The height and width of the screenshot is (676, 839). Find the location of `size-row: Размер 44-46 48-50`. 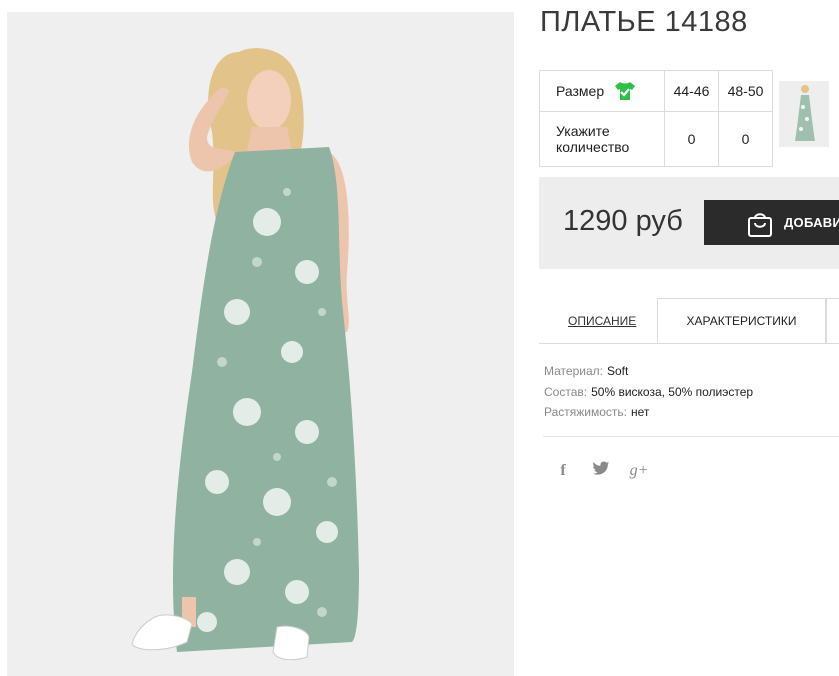

size-row: Размер 44-46 48-50 is located at coordinates (656, 91).